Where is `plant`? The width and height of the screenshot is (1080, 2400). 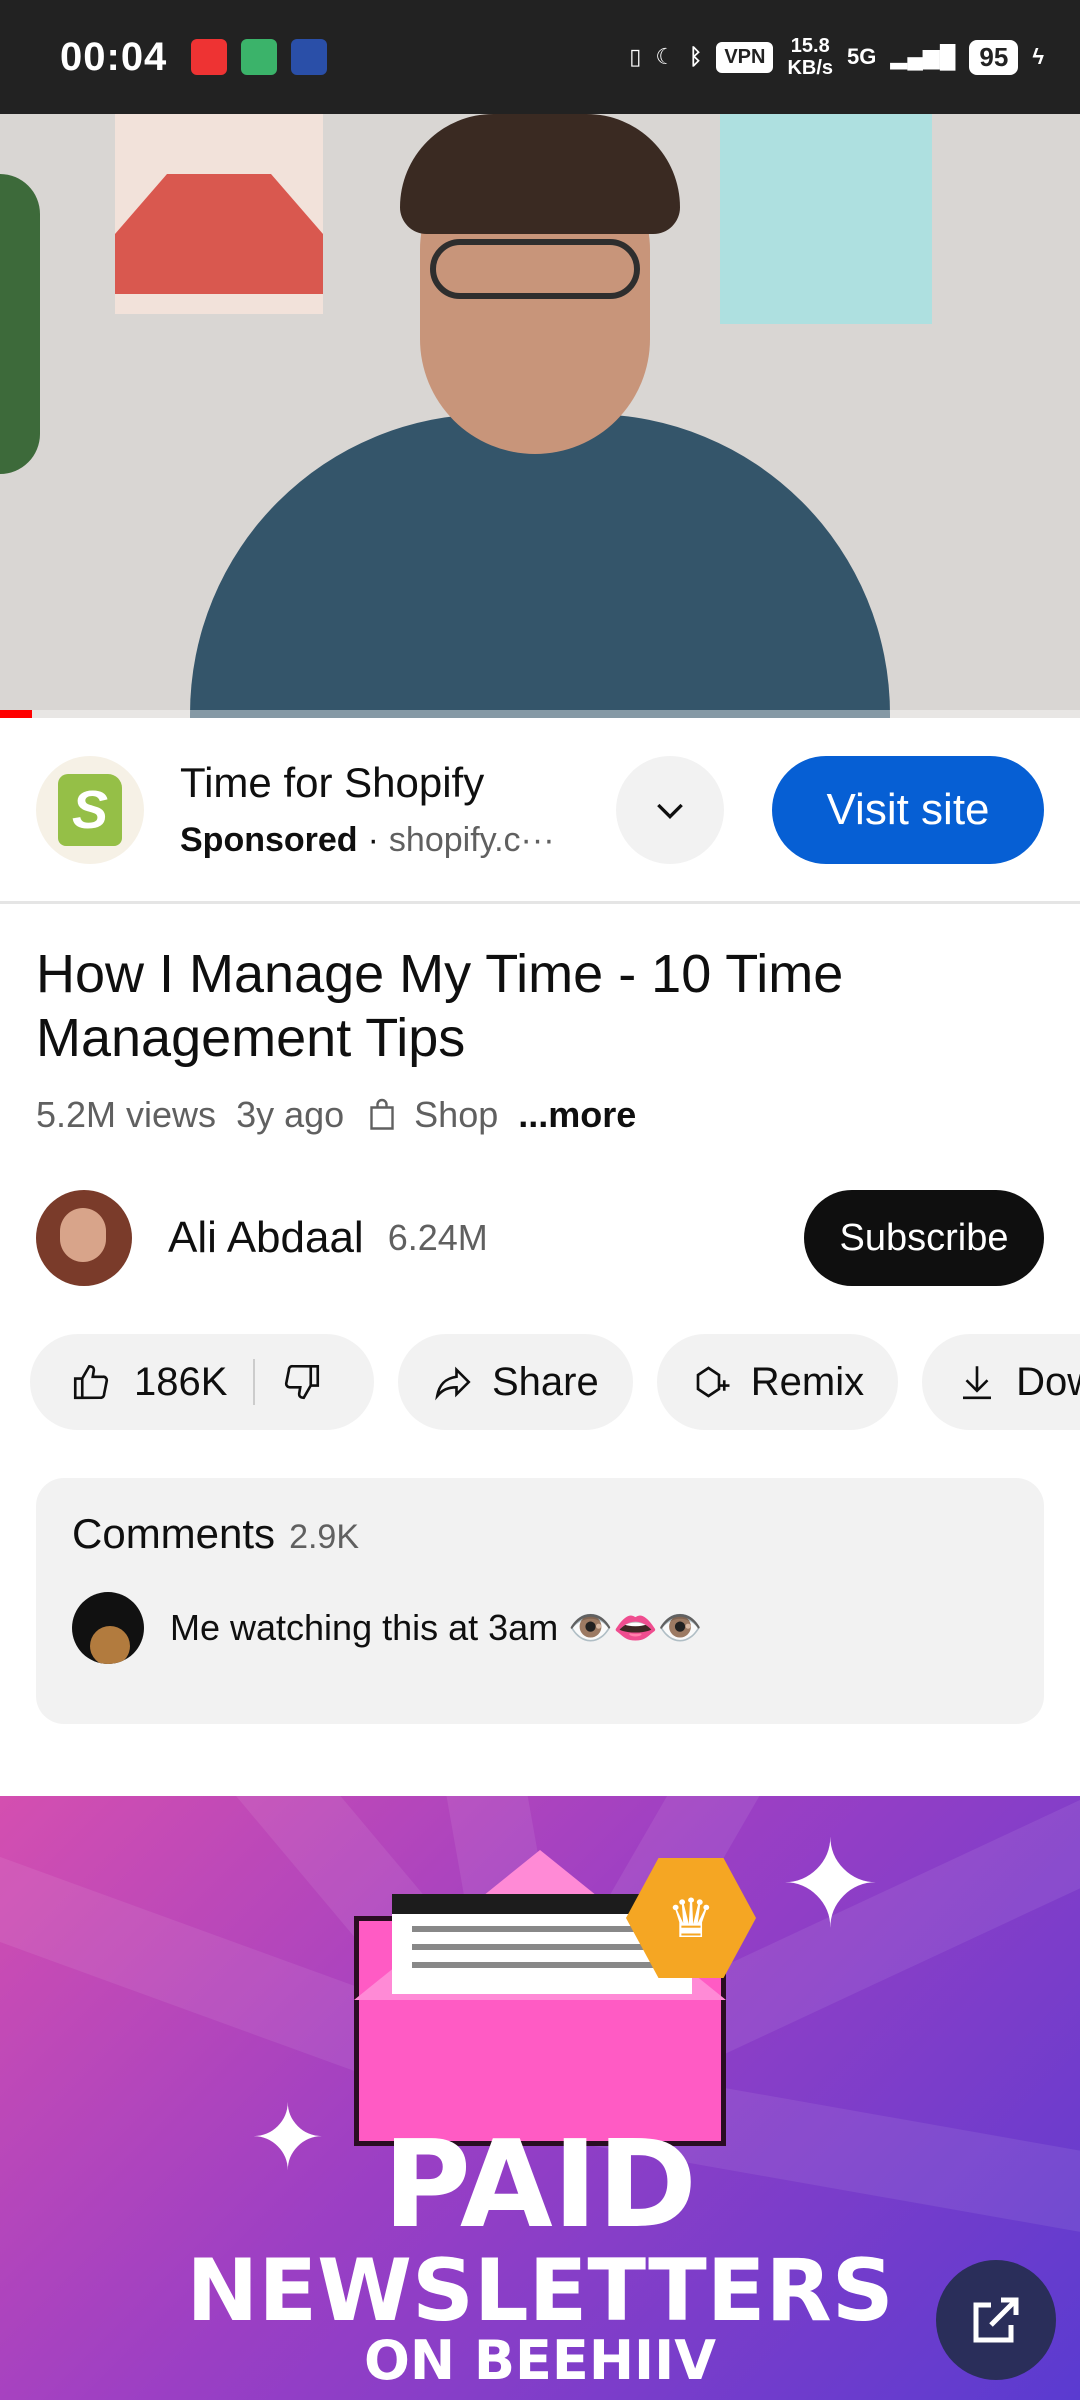
plant is located at coordinates (20, 324).